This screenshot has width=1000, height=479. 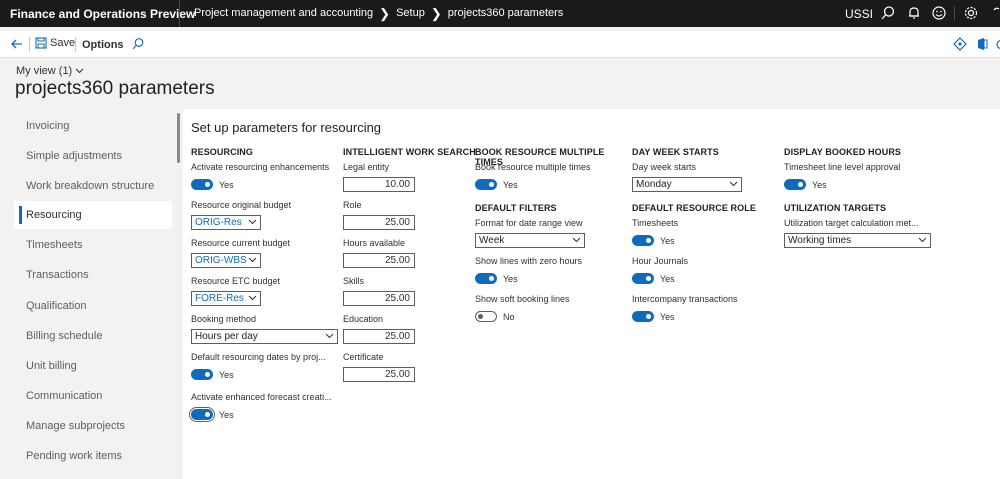 What do you see at coordinates (226, 298) in the screenshot?
I see `resource-etc-budget-select: FORE-Res` at bounding box center [226, 298].